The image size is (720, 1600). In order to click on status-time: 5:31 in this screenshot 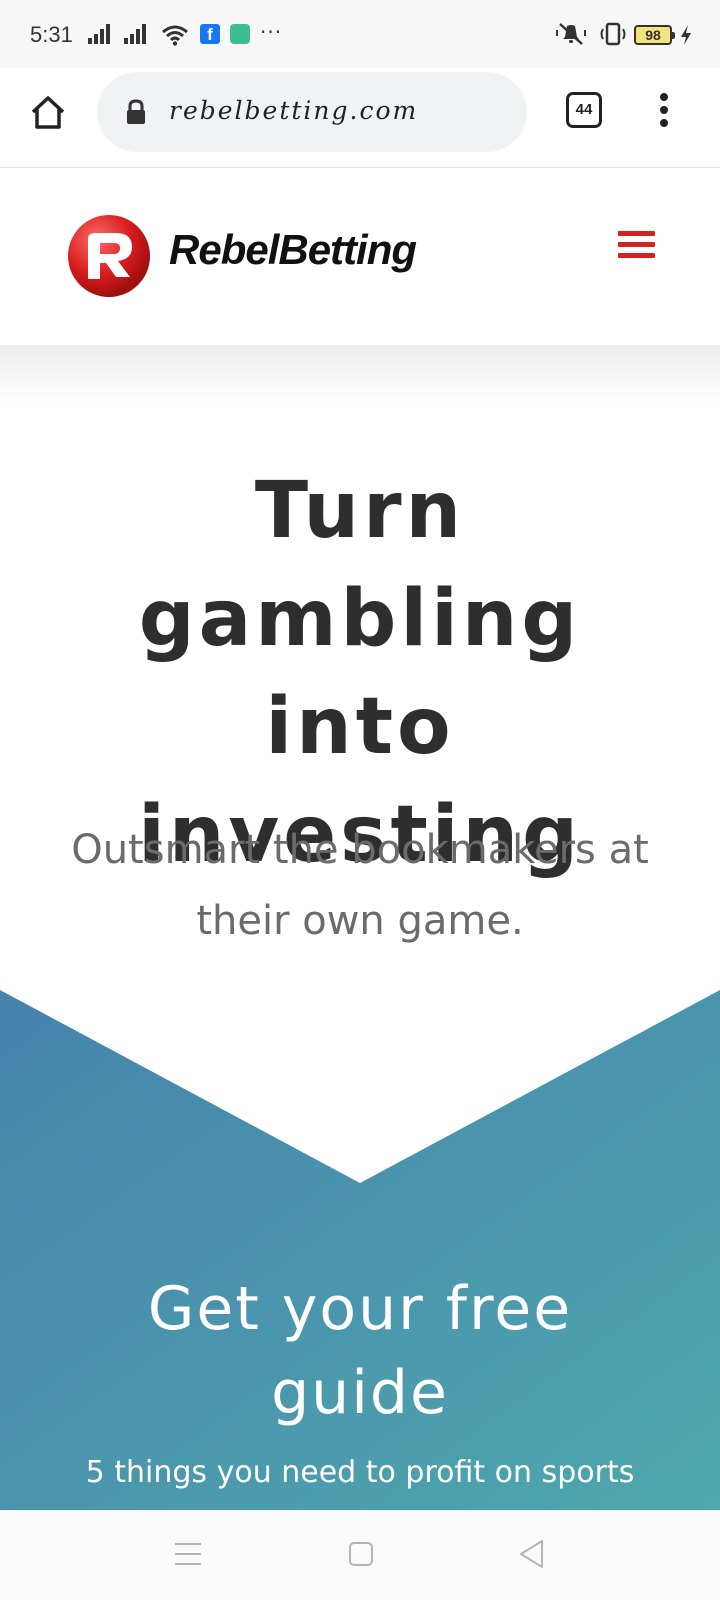, I will do `click(51, 34)`.